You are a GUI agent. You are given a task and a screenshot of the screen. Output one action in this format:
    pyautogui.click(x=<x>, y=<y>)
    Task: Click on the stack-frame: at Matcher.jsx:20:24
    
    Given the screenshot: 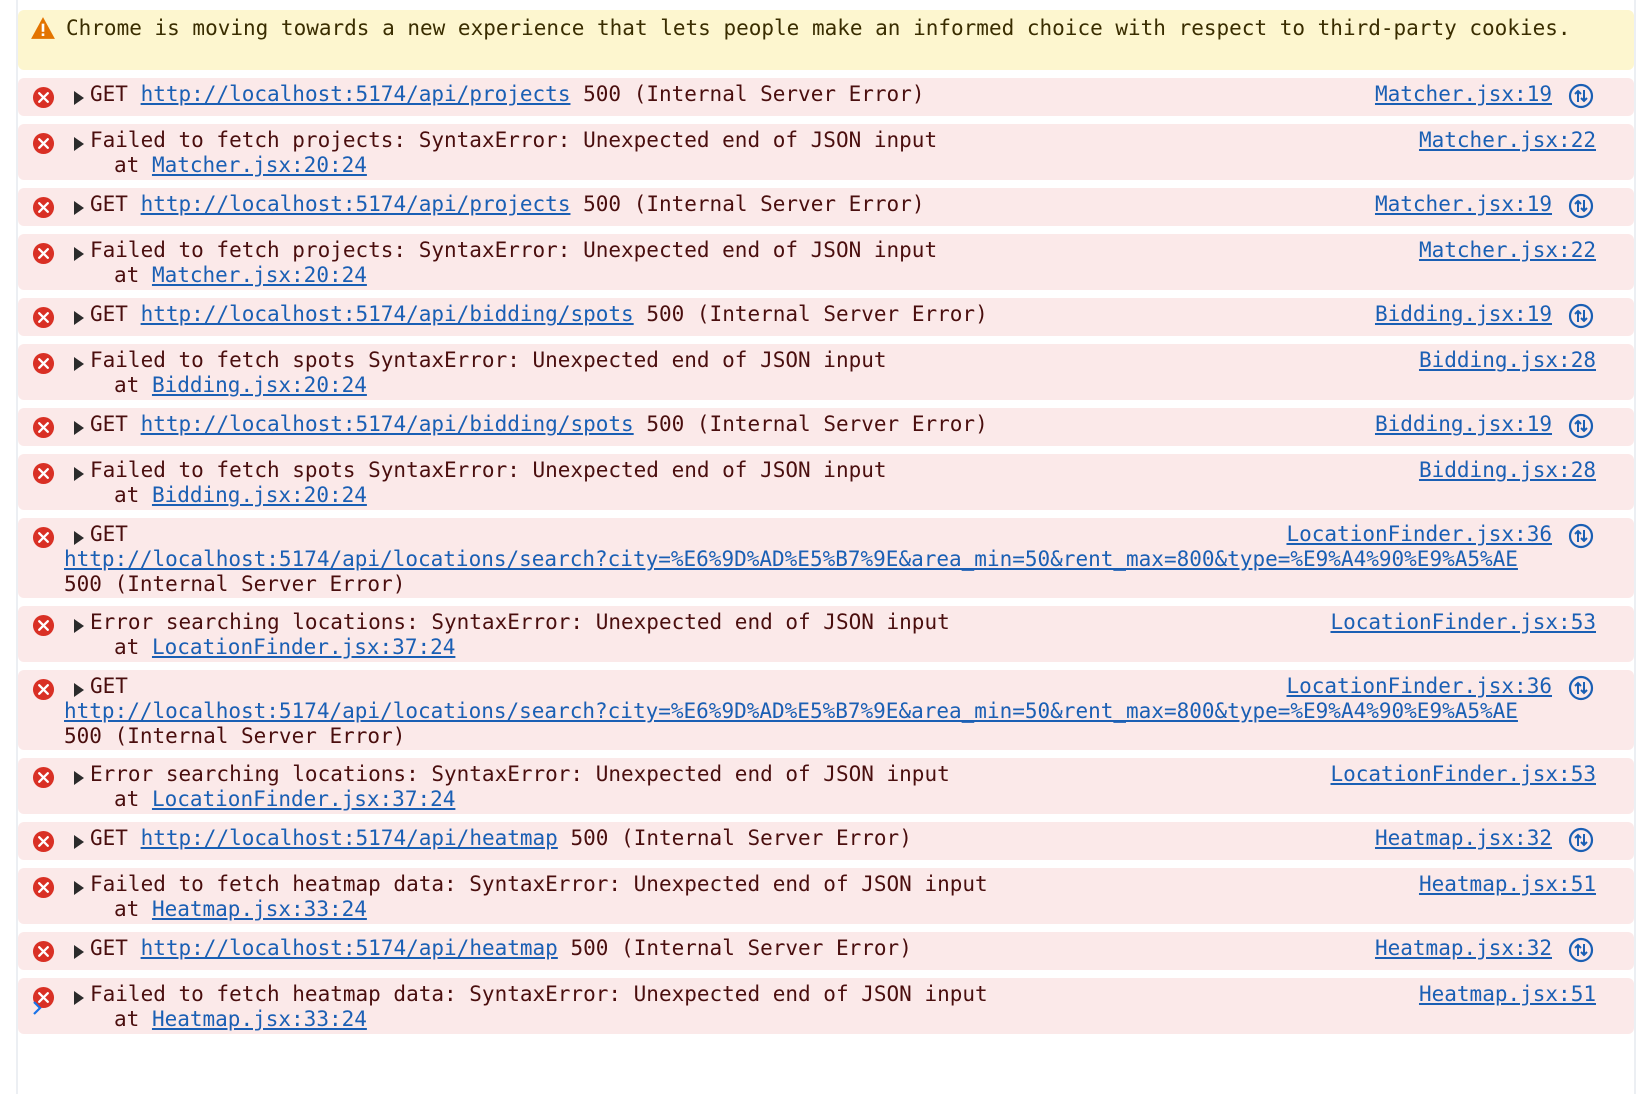 What is the action you would take?
    pyautogui.click(x=240, y=275)
    